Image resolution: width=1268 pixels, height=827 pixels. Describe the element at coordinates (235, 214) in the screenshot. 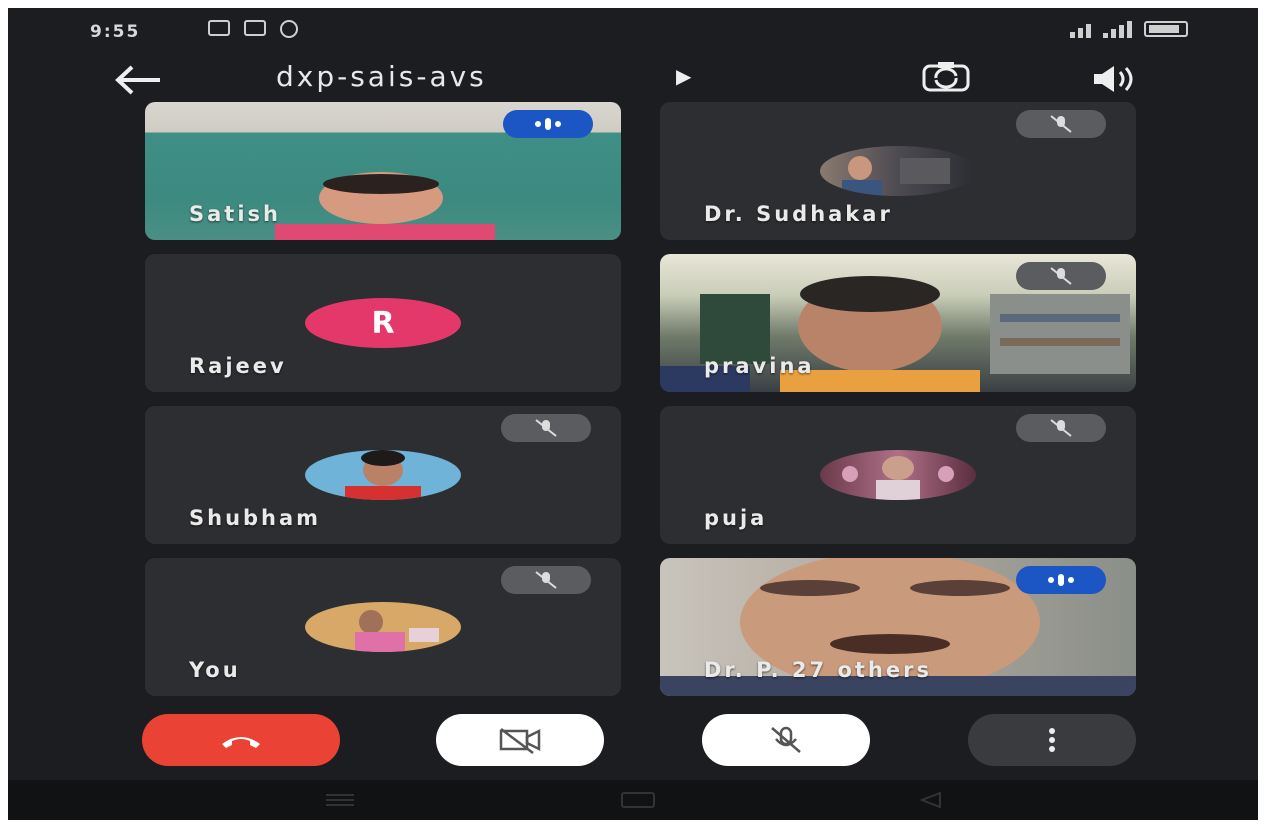

I see `participant-name: Satish` at that location.